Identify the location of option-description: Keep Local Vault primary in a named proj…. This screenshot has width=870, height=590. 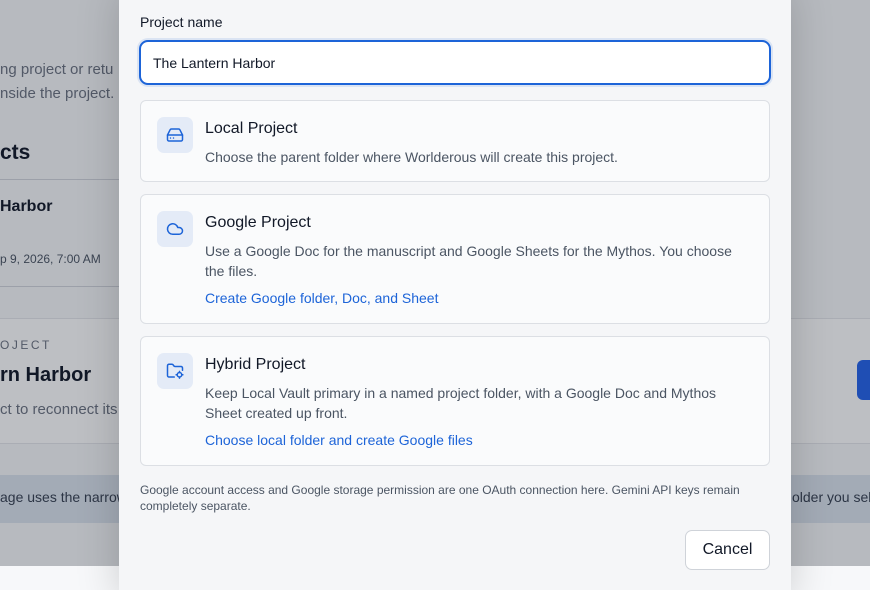
(461, 403).